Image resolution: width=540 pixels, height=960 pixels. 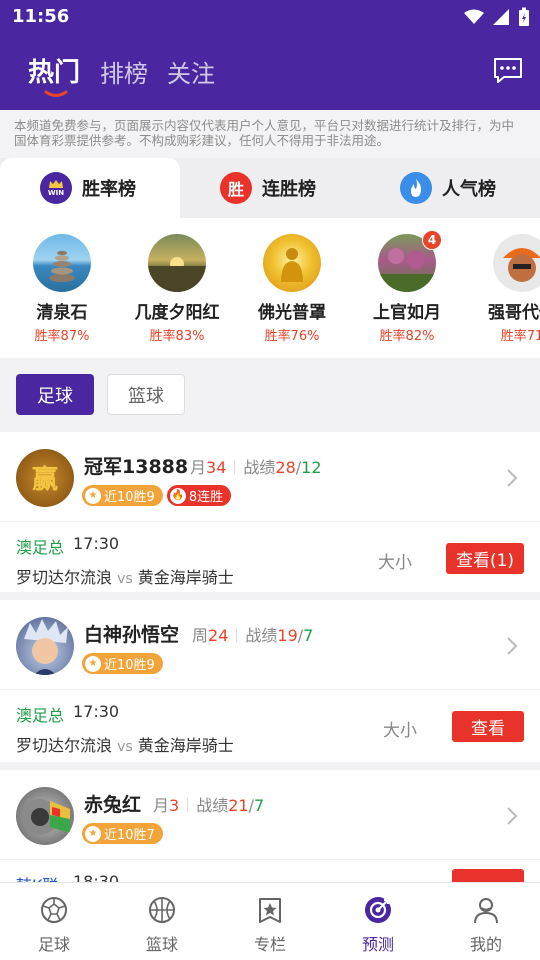 What do you see at coordinates (270, 729) in the screenshot?
I see `match-row: 澳足总 17:30 罗切达尔流浪 vs 黄金海岸骑士 大小 查看` at bounding box center [270, 729].